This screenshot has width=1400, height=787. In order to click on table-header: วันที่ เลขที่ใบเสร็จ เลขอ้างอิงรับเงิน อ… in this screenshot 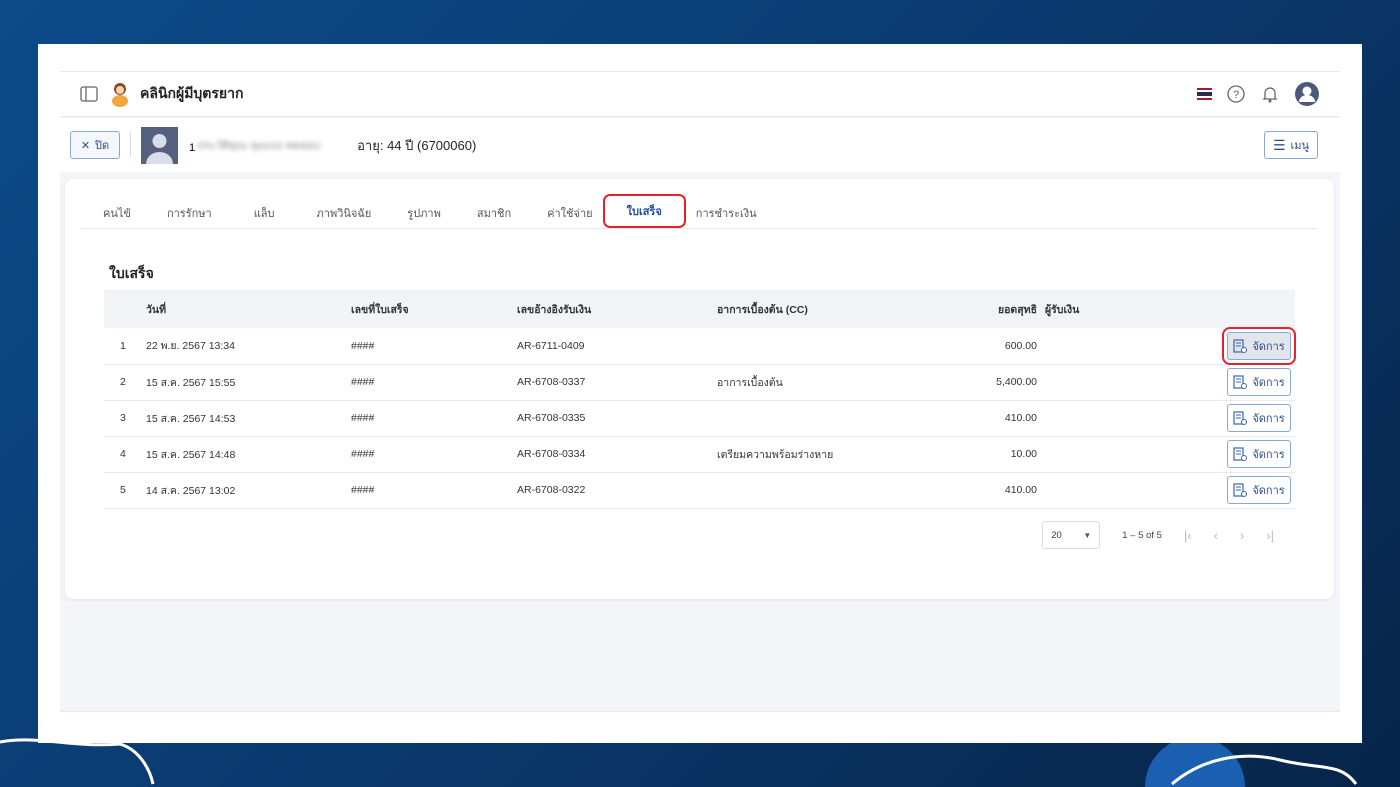, I will do `click(699, 309)`.